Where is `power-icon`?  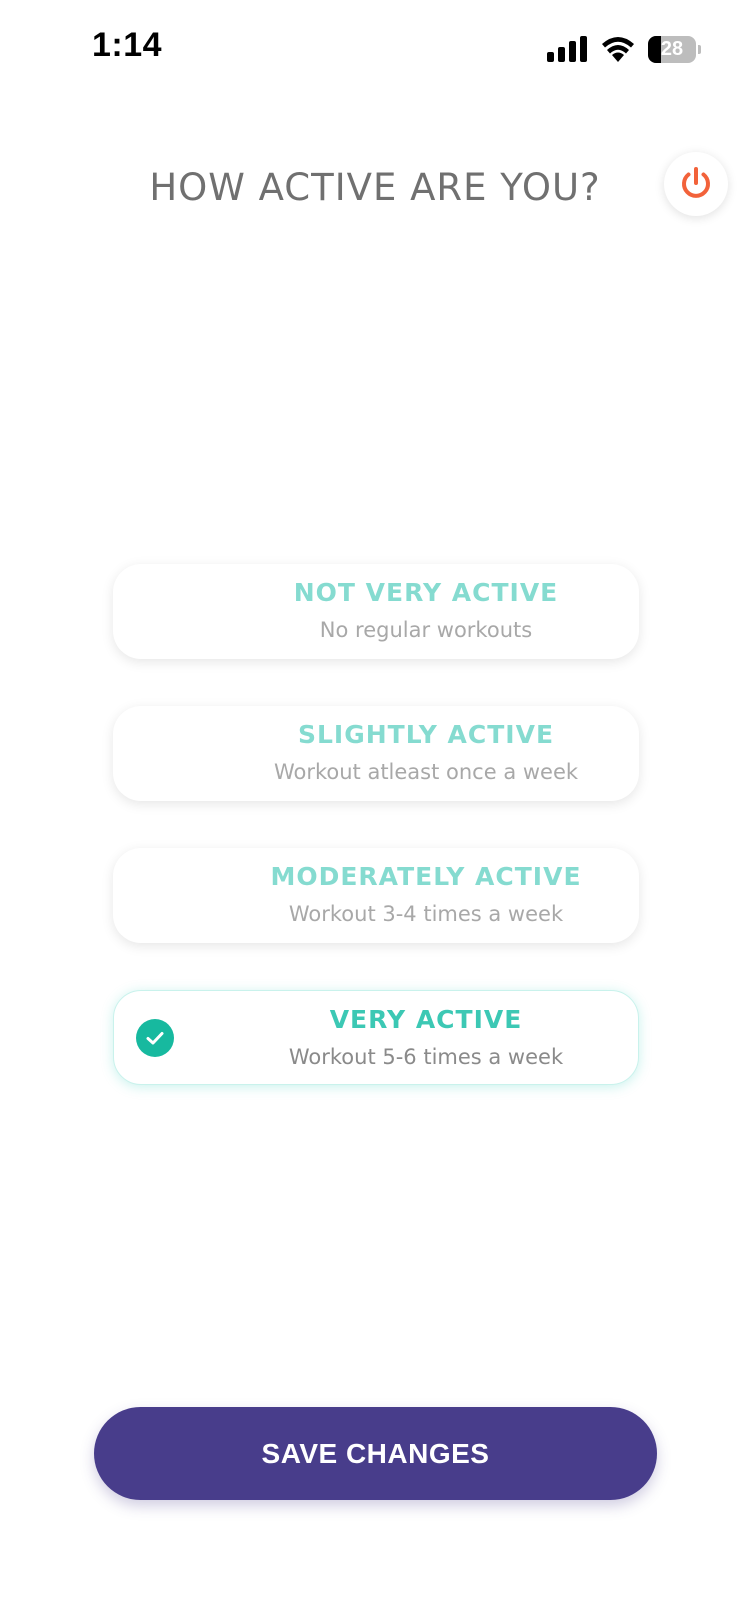
power-icon is located at coordinates (696, 182).